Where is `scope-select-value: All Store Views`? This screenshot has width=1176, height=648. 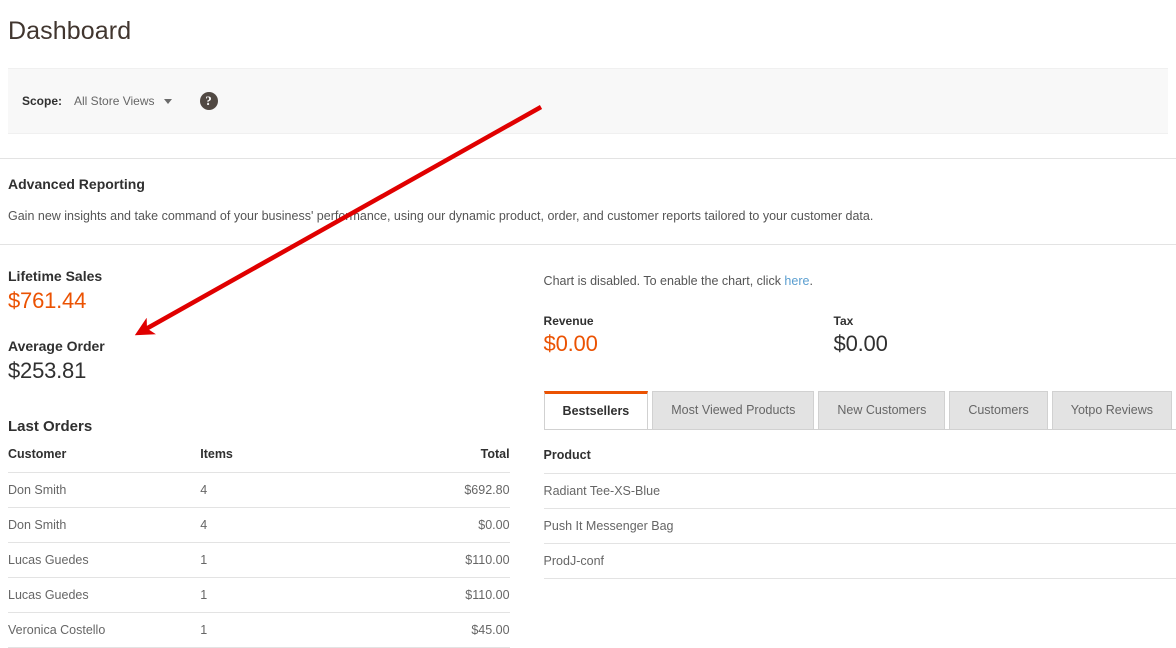
scope-select-value: All Store Views is located at coordinates (114, 101).